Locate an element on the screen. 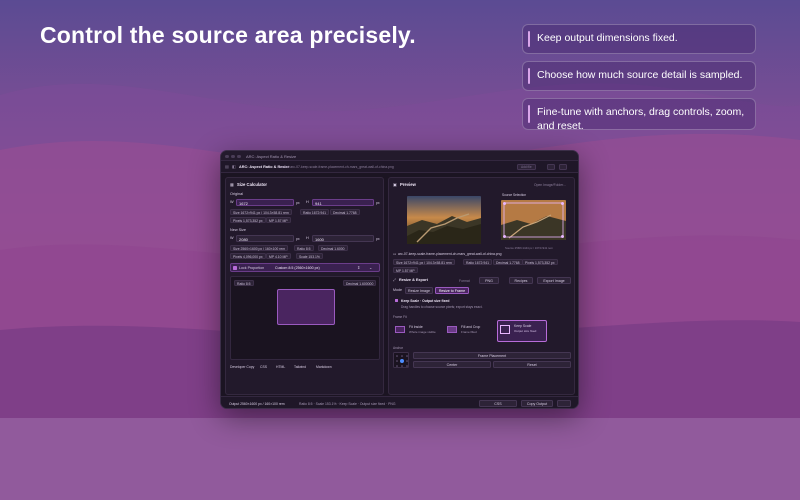  original-label: Original is located at coordinates (237, 194).